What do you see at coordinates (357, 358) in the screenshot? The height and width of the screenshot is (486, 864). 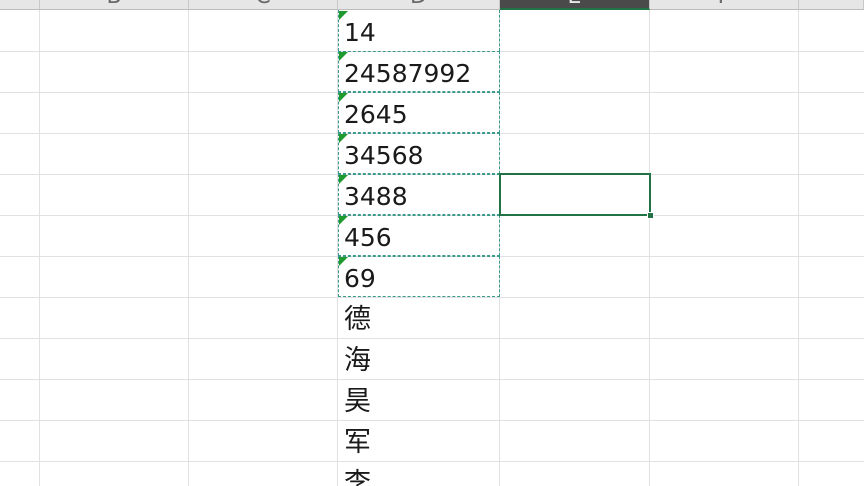 I see `cell-d-value: 海` at bounding box center [357, 358].